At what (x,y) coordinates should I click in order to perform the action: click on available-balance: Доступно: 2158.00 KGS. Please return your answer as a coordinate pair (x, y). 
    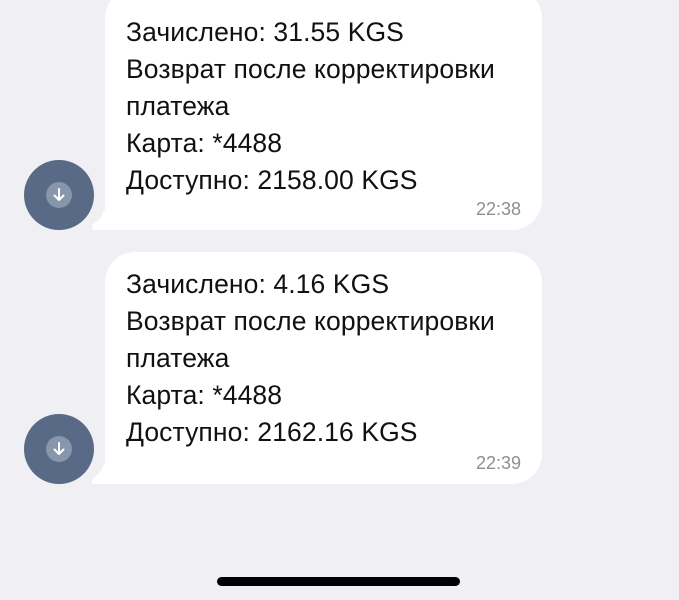
    Looking at the image, I should click on (272, 180).